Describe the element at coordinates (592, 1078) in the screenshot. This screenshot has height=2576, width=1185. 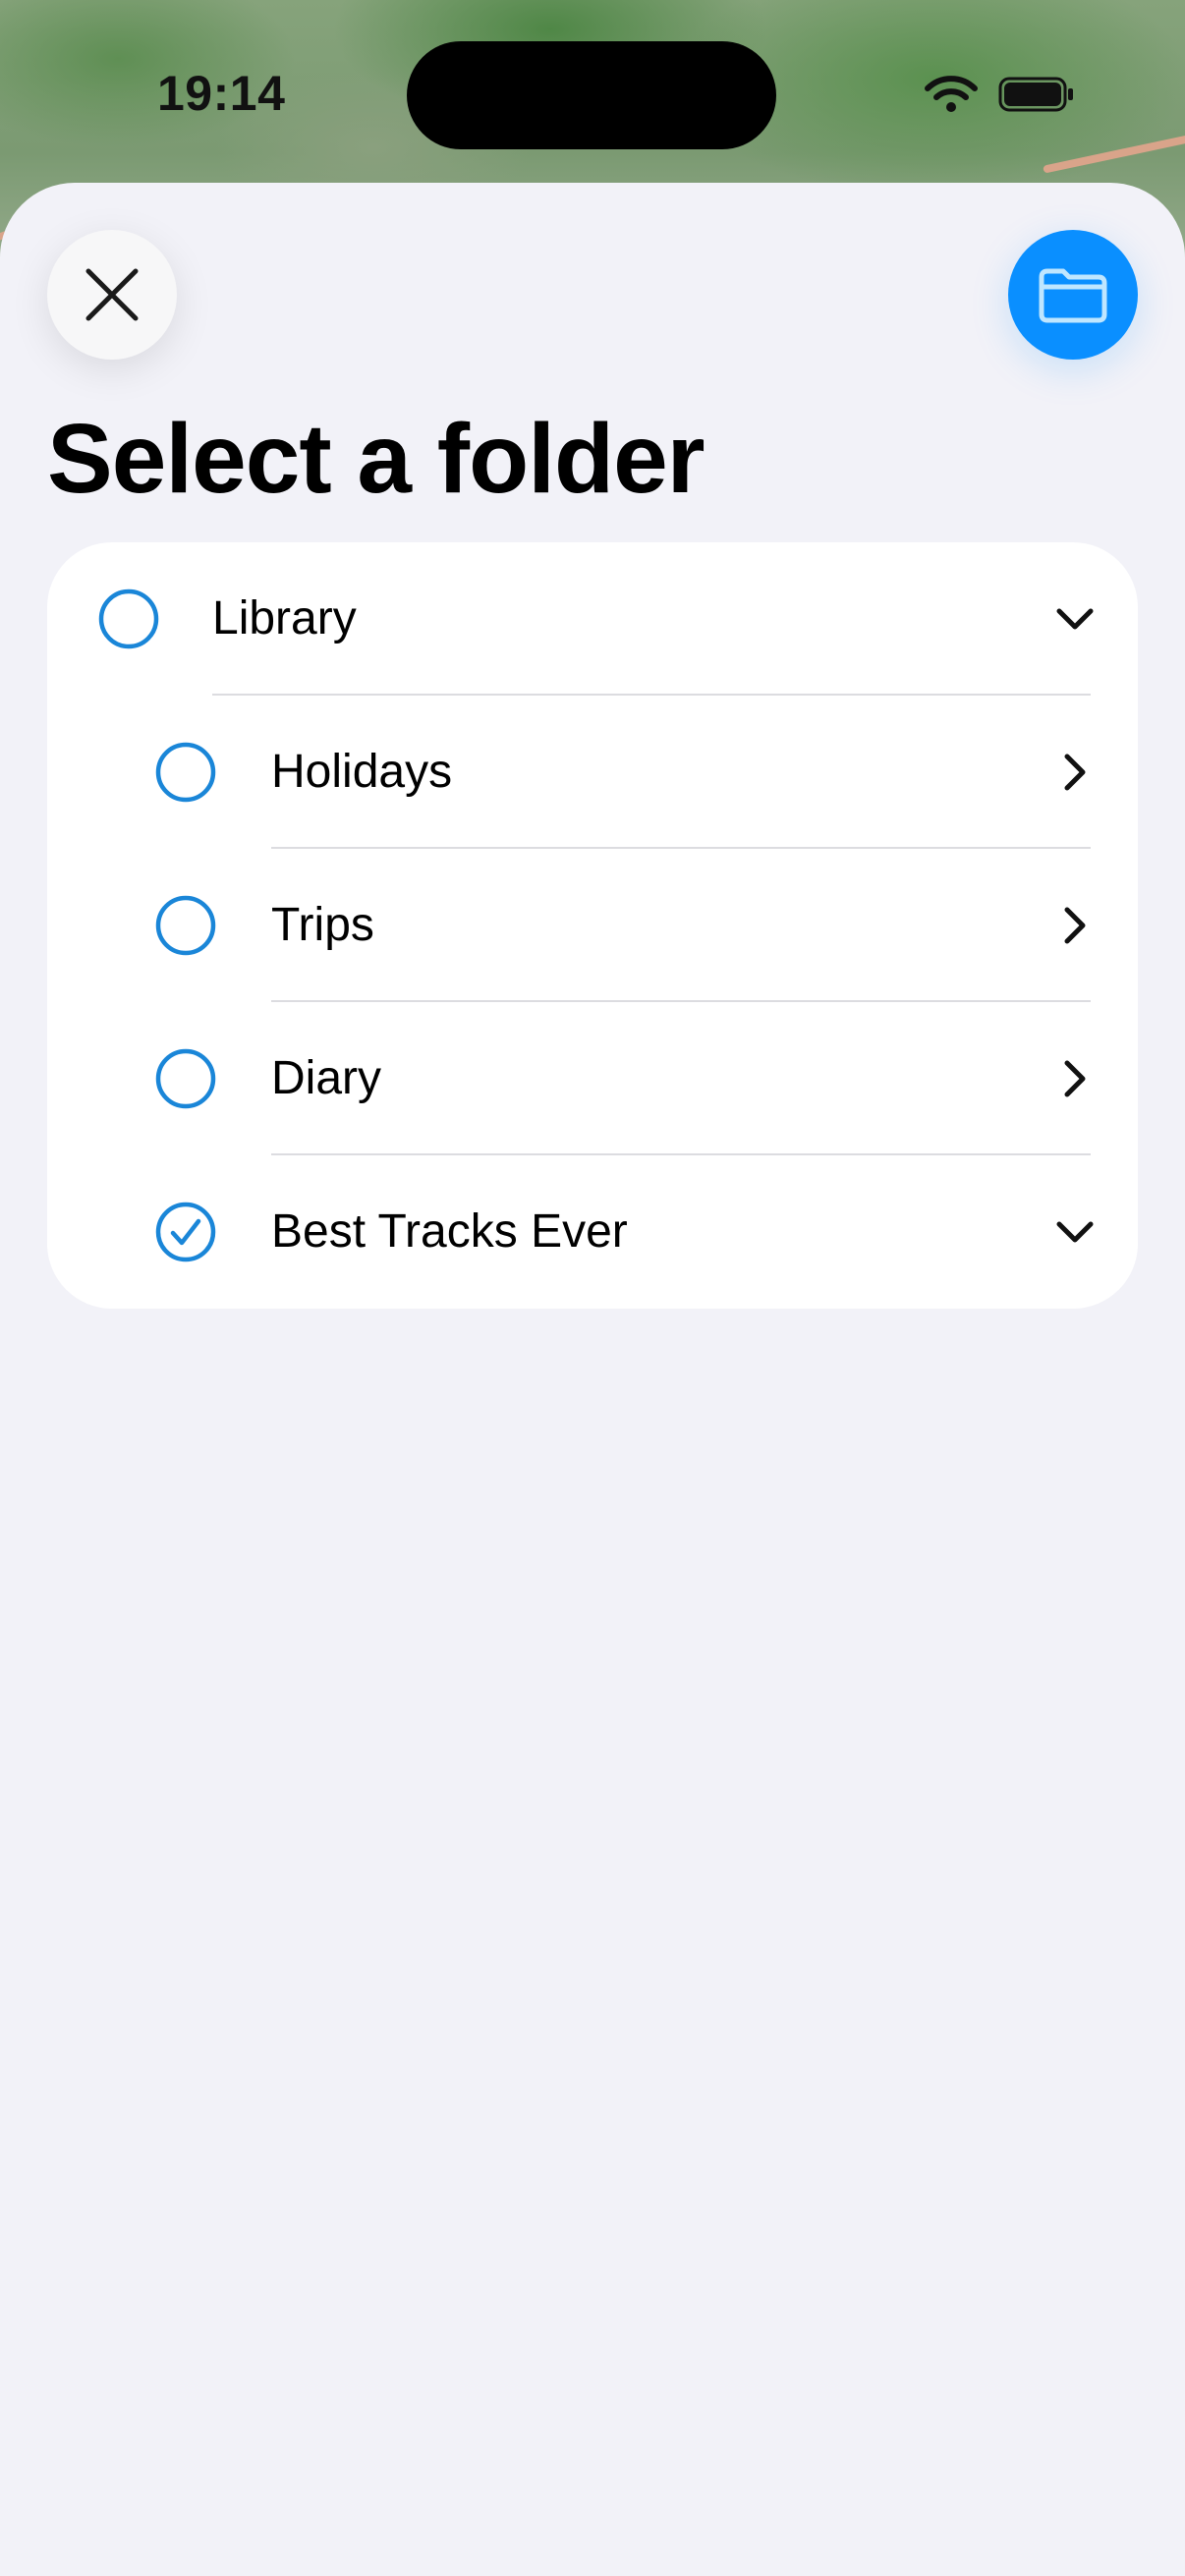
I see `folder-row-diary: Diary` at that location.